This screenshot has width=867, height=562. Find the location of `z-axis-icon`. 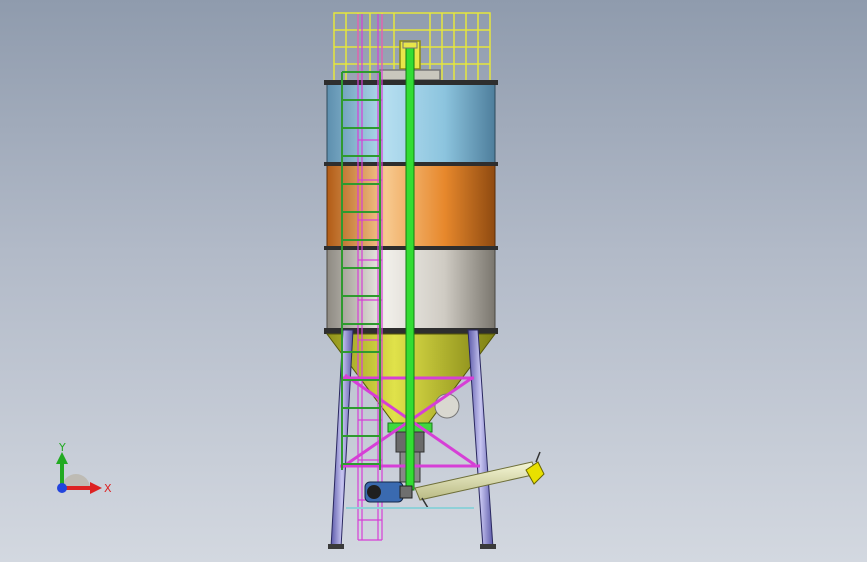

z-axis-icon is located at coordinates (62, 488).